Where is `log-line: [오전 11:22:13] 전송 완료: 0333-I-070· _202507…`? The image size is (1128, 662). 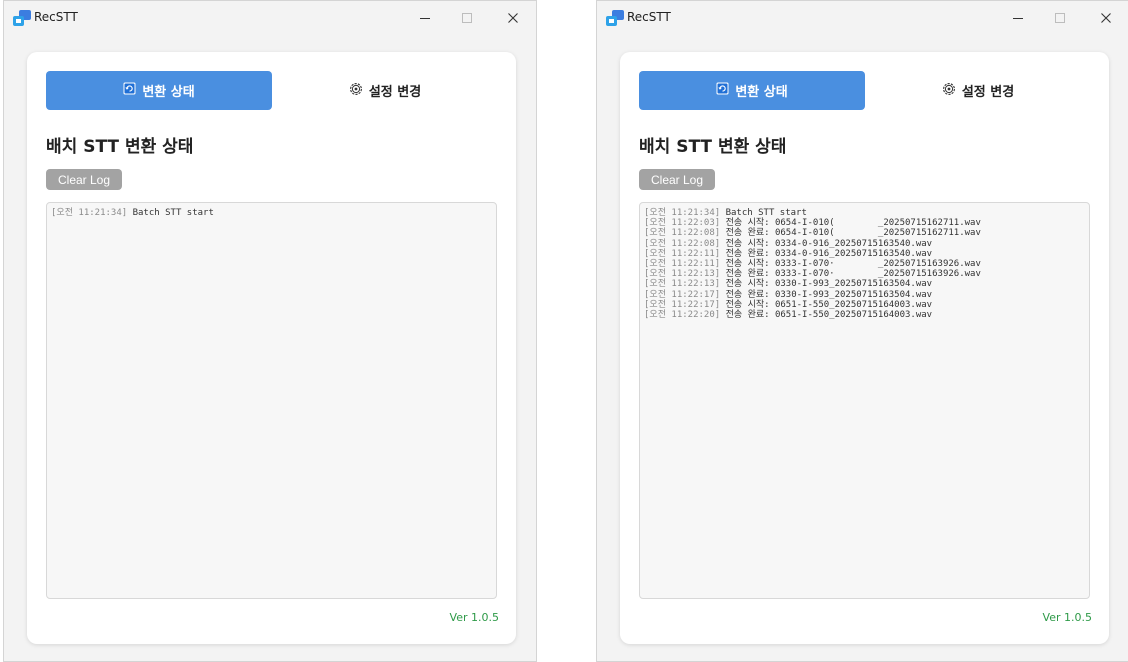
log-line: [오전 11:22:13] 전송 완료: 0333-I-070· _202507… is located at coordinates (864, 274).